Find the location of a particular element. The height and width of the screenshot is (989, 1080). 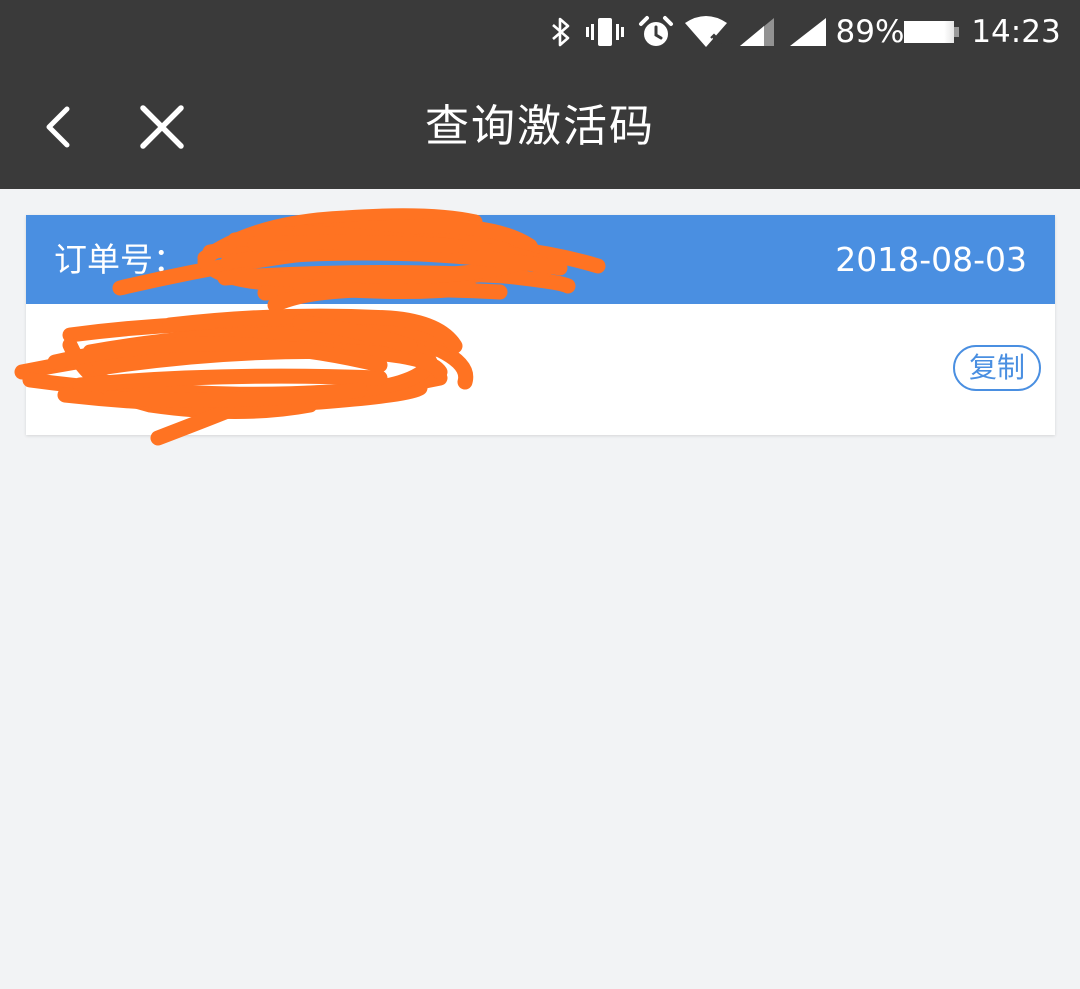

alarm-icon is located at coordinates (656, 32).